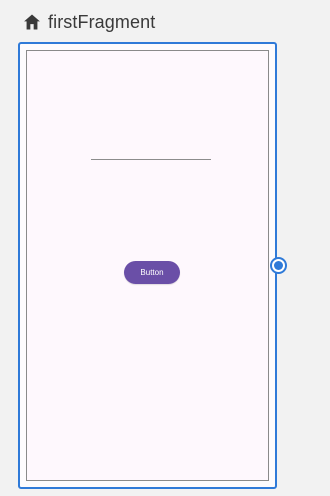 The image size is (330, 496). I want to click on home-icon, so click(32, 22).